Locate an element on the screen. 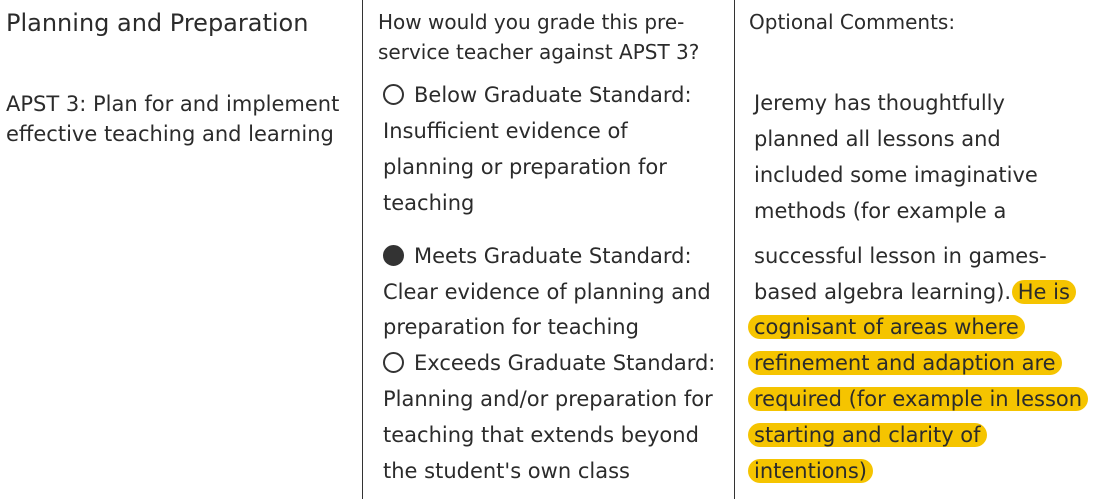 The image size is (1096, 499). comment-line: based algebra learning). He is is located at coordinates (915, 292).